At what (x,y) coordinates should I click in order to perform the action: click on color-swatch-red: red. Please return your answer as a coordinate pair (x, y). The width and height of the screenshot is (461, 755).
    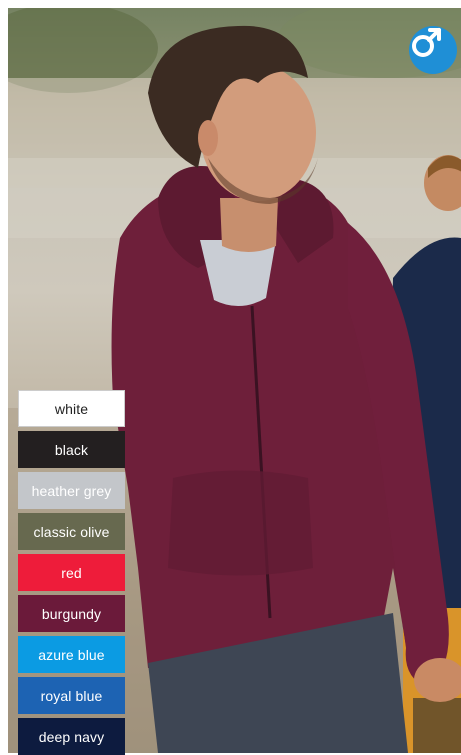
    Looking at the image, I should click on (71, 572).